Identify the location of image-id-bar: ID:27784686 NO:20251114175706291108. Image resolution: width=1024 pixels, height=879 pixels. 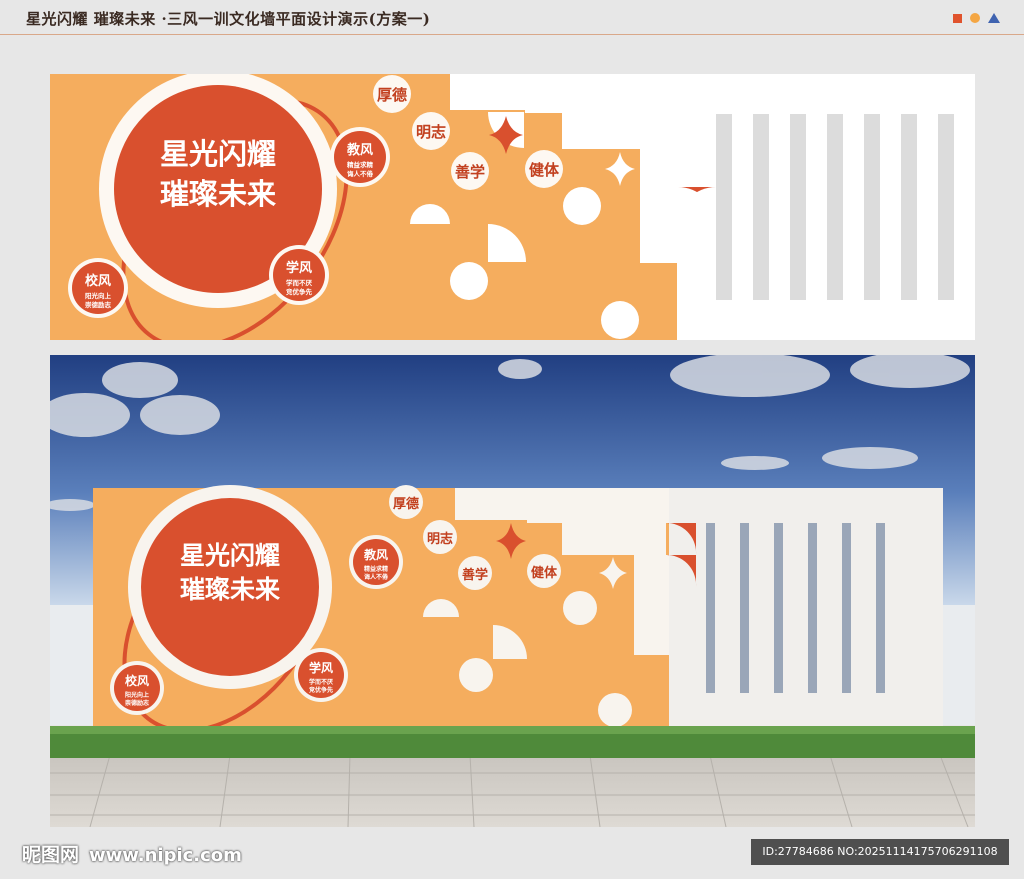
(880, 852).